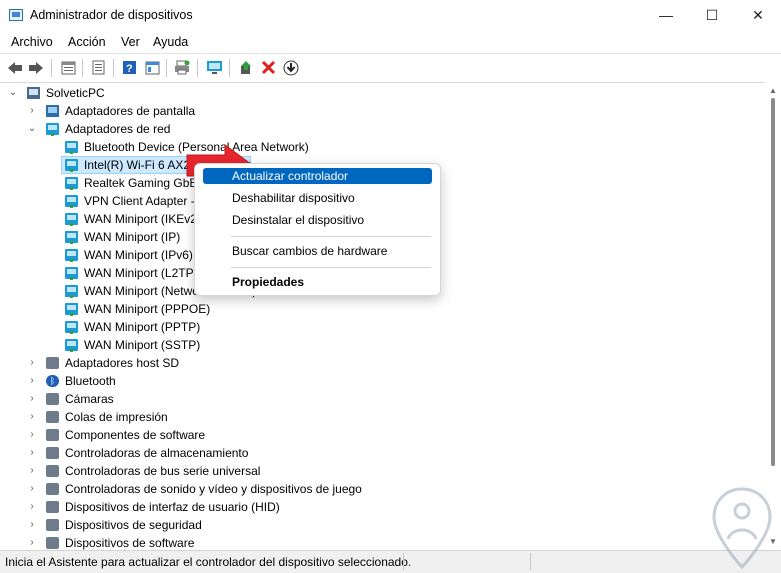 This screenshot has height=573, width=781. What do you see at coordinates (712, 16) in the screenshot?
I see `maximize-button: ☐` at bounding box center [712, 16].